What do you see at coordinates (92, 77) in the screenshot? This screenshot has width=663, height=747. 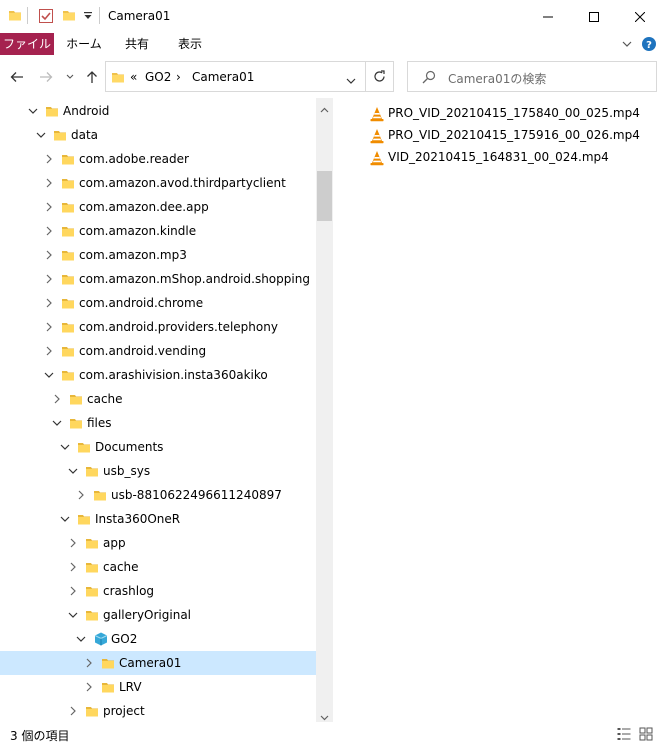 I see `up-button` at bounding box center [92, 77].